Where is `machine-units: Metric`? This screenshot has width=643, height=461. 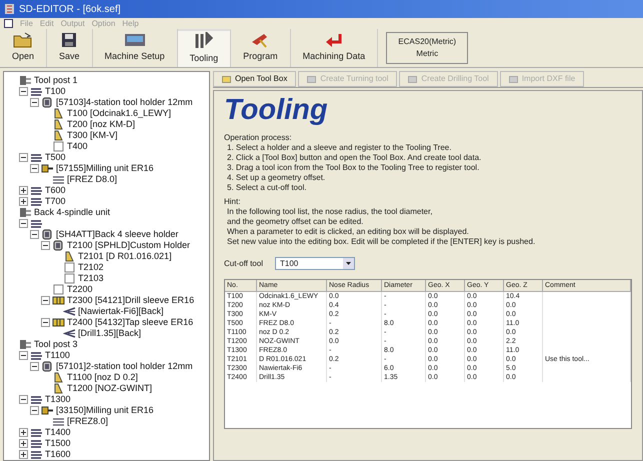
machine-units: Metric is located at coordinates (427, 54).